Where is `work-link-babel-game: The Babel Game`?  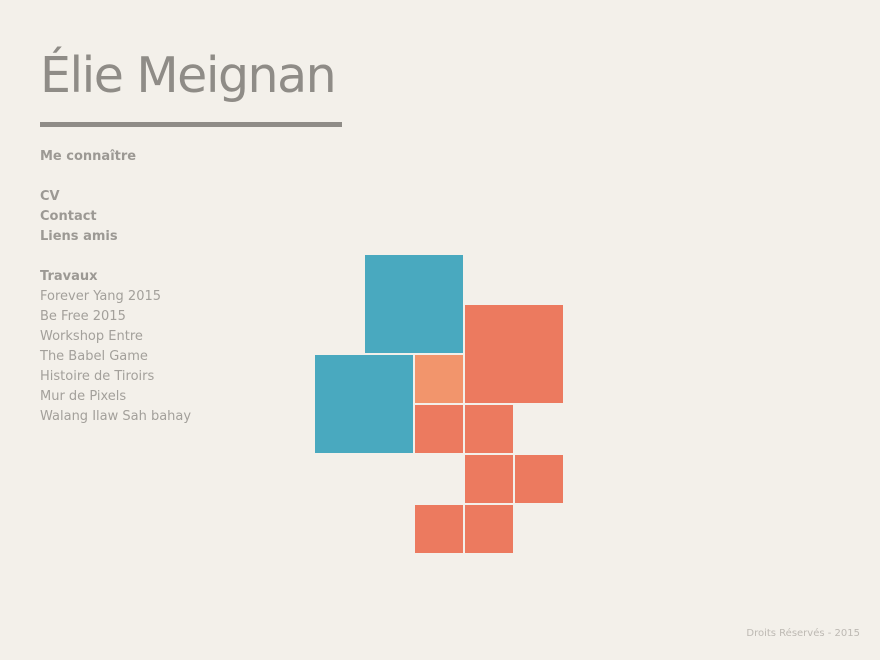
work-link-babel-game: The Babel Game is located at coordinates (115, 357).